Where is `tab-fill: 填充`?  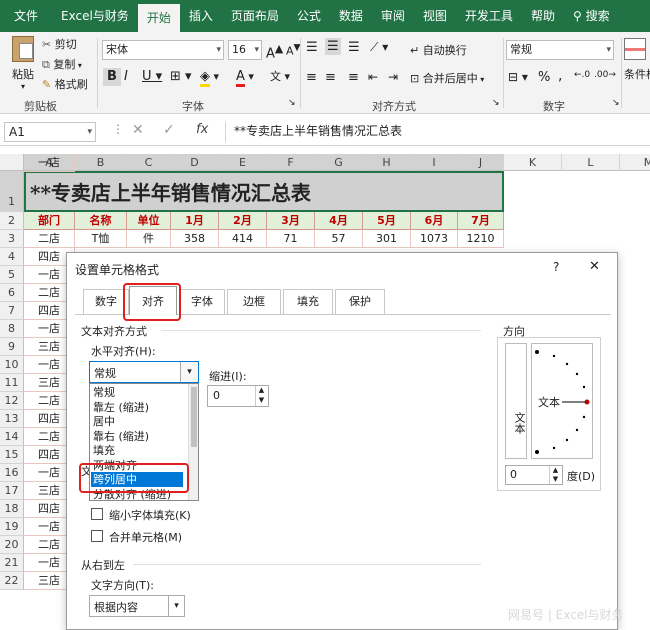 tab-fill: 填充 is located at coordinates (308, 301).